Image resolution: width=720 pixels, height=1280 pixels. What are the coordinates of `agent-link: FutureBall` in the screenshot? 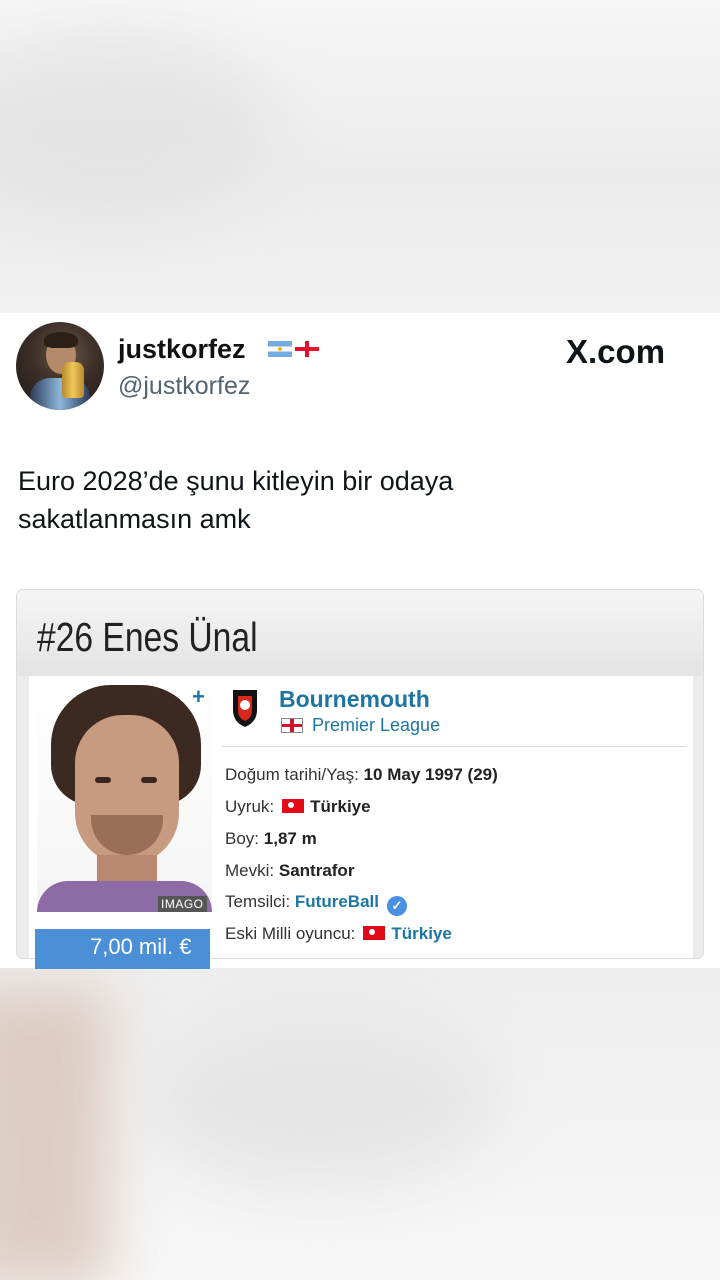 It's located at (337, 901).